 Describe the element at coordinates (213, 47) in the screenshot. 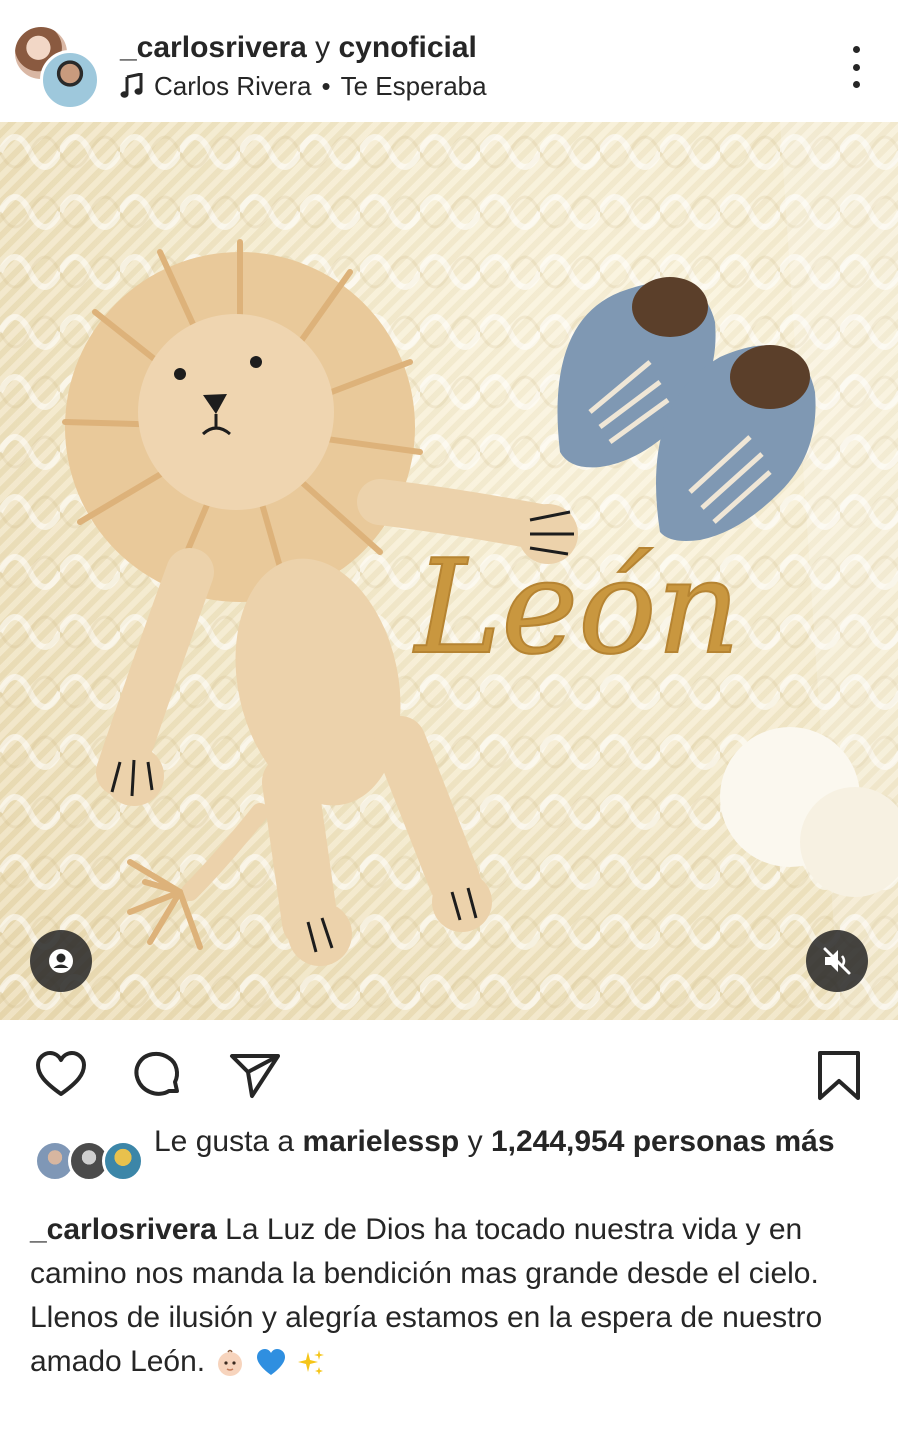

I see `account-link-carlosrivera: _carlosrivera` at that location.